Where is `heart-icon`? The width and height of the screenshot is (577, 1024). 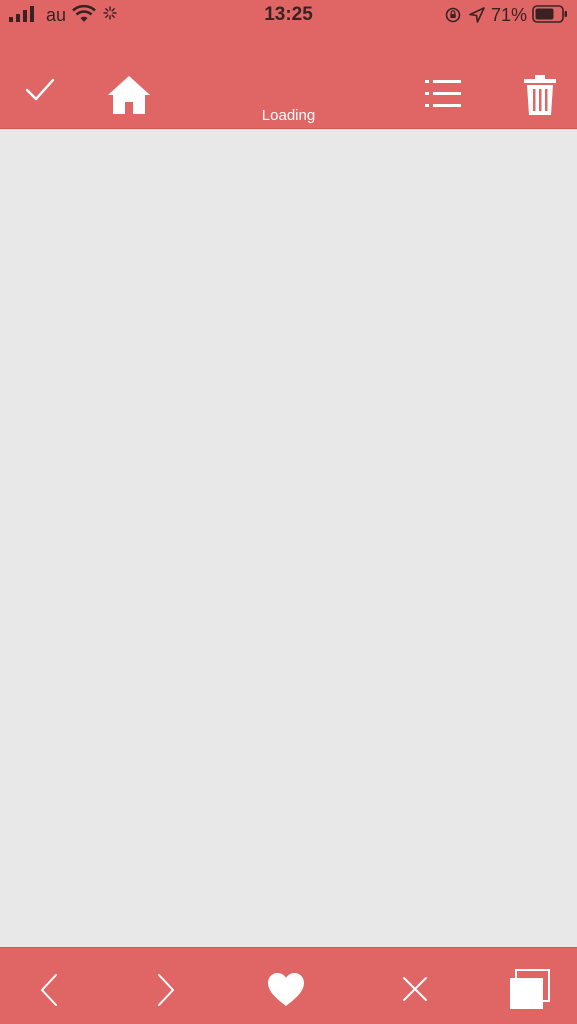
heart-icon is located at coordinates (286, 989).